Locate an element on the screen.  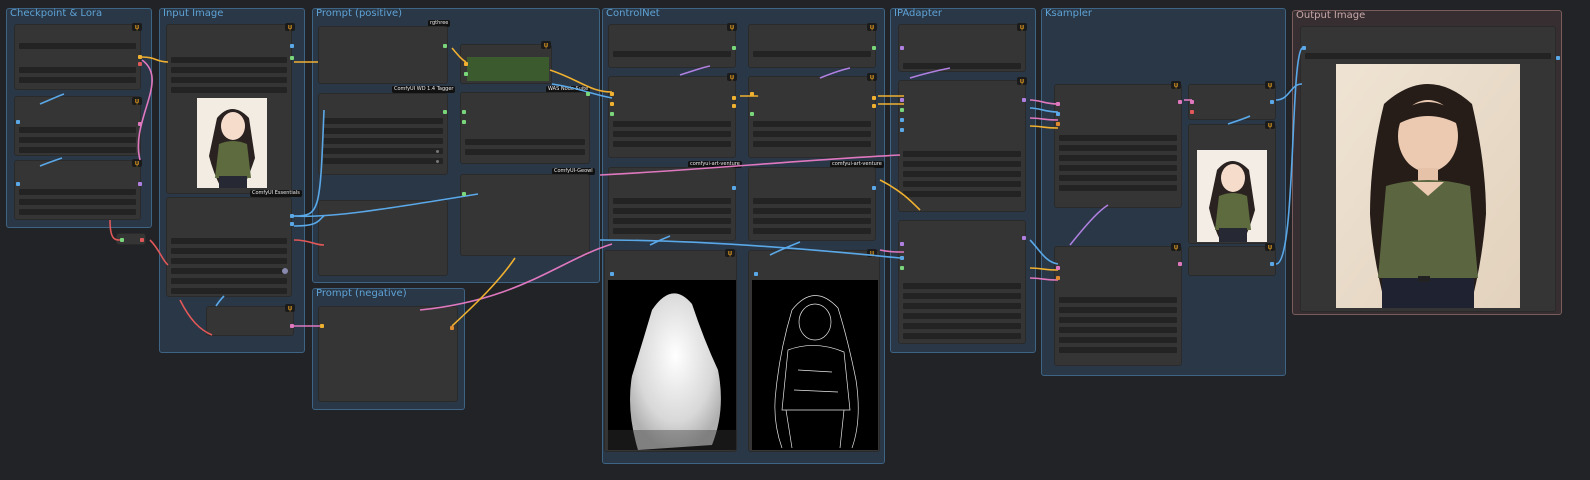
photo-girl-image is located at coordinates (1428, 186).